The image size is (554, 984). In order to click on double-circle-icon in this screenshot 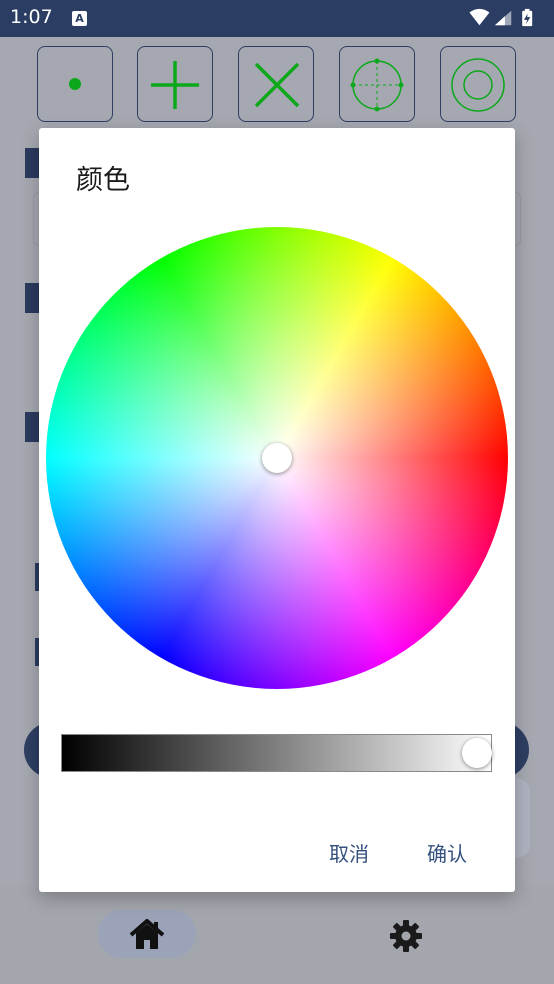, I will do `click(478, 85)`.